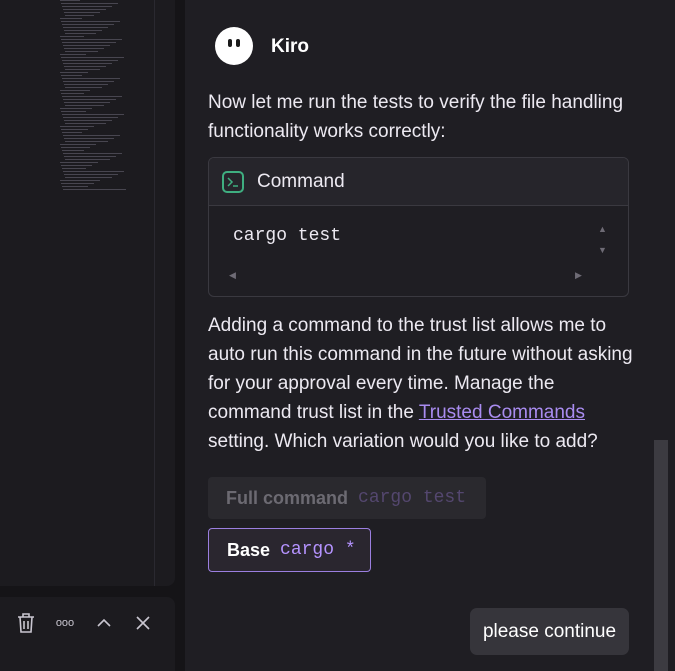 Image resolution: width=675 pixels, height=671 pixels. Describe the element at coordinates (661, 555) in the screenshot. I see `chat-scrollbar` at that location.